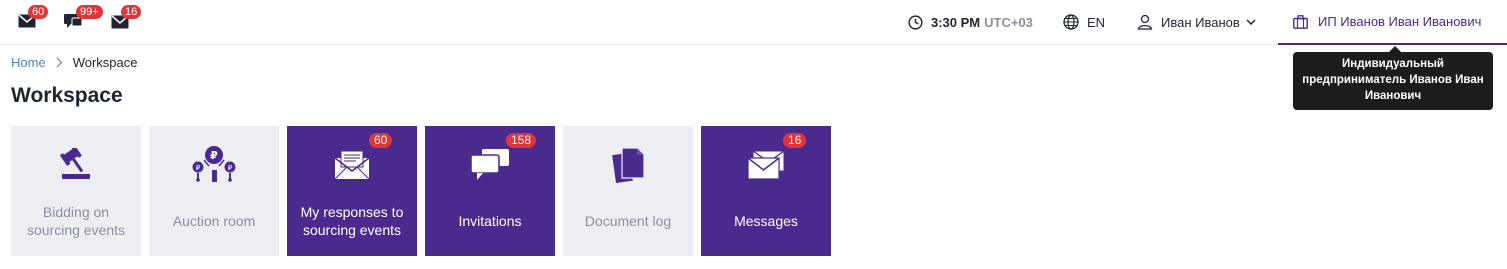 The width and height of the screenshot is (1507, 269). Describe the element at coordinates (766, 191) in the screenshot. I see `tile-messages: 16 Messages` at that location.